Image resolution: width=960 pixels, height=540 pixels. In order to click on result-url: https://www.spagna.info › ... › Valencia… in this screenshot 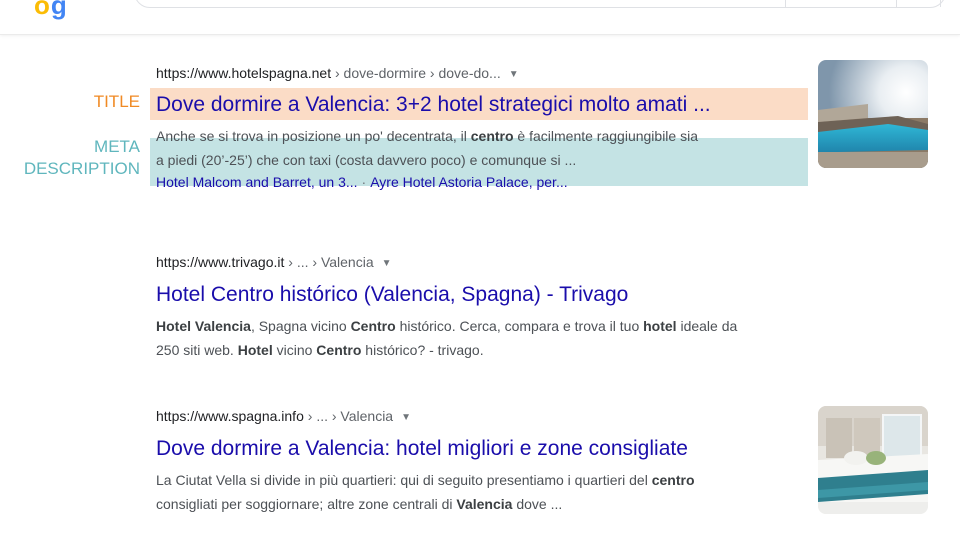, I will do `click(481, 416)`.